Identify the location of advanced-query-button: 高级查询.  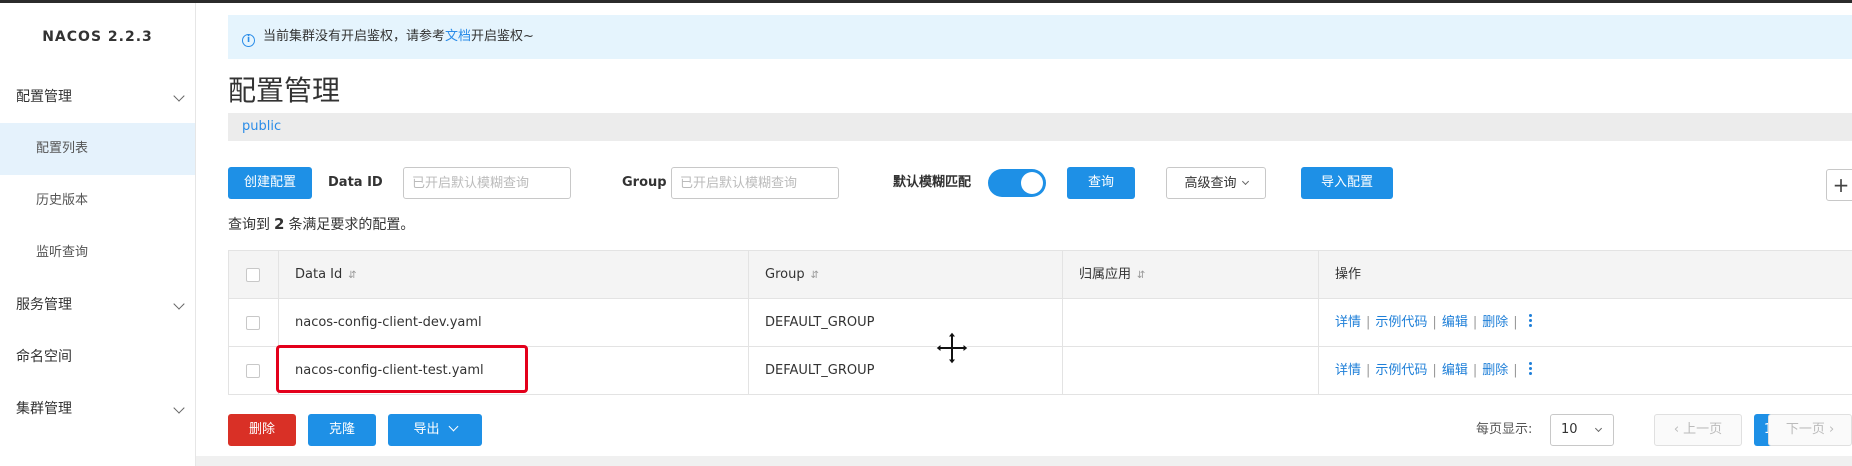
(1216, 183).